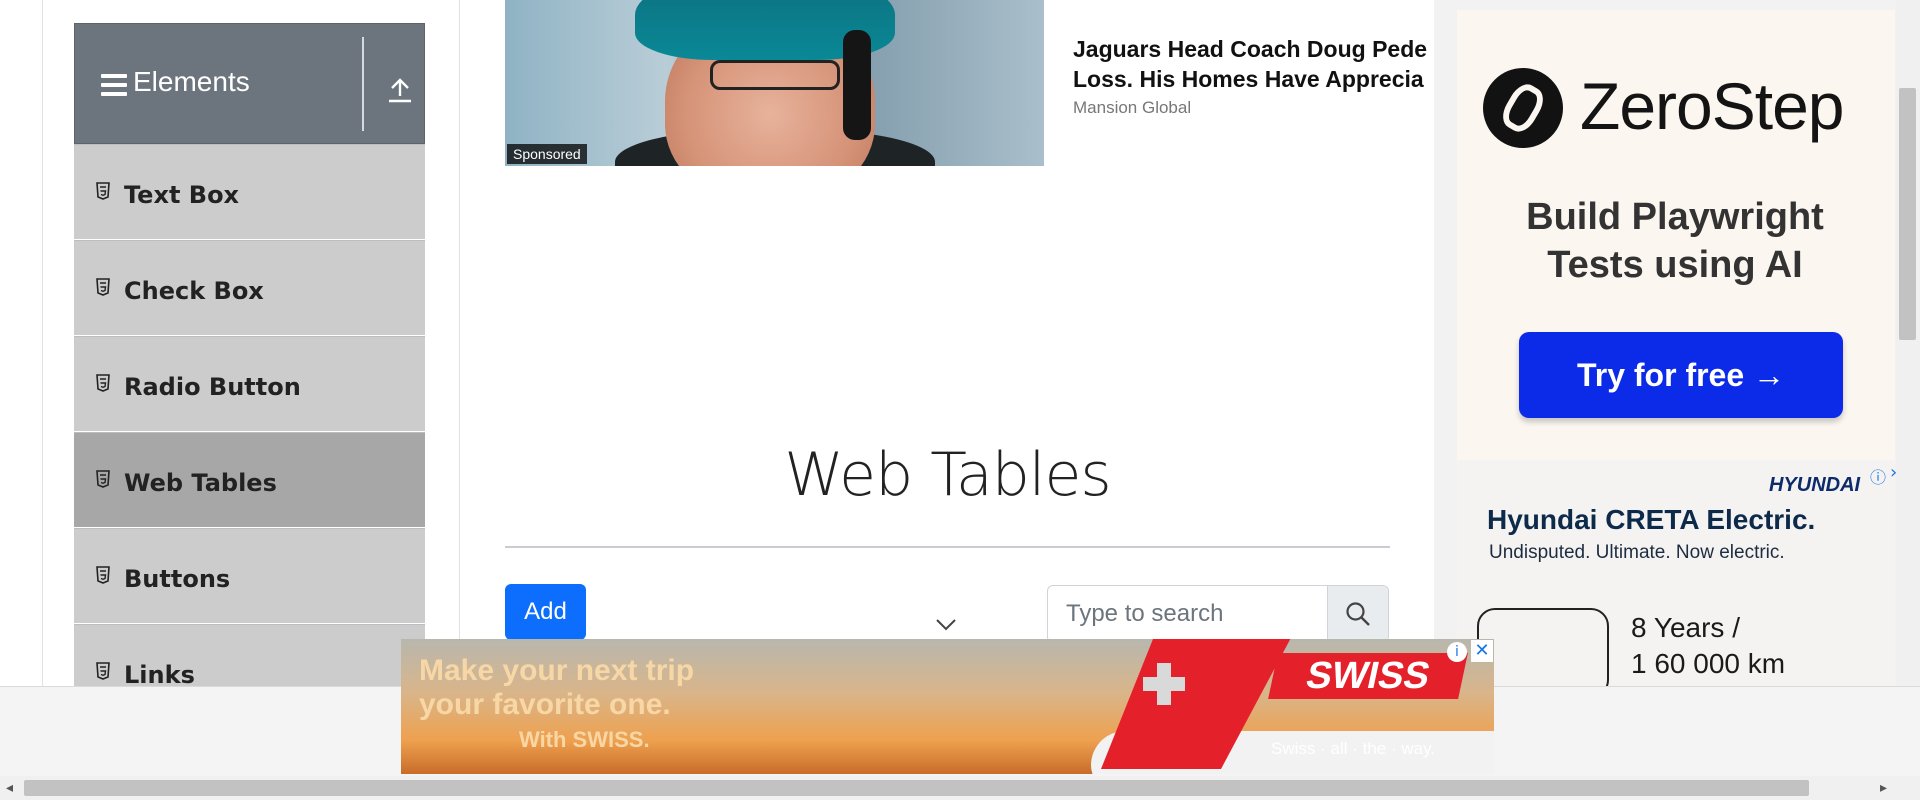 The height and width of the screenshot is (800, 1920). Describe the element at coordinates (182, 195) in the screenshot. I see `sidebar-item-label: Text Box` at that location.